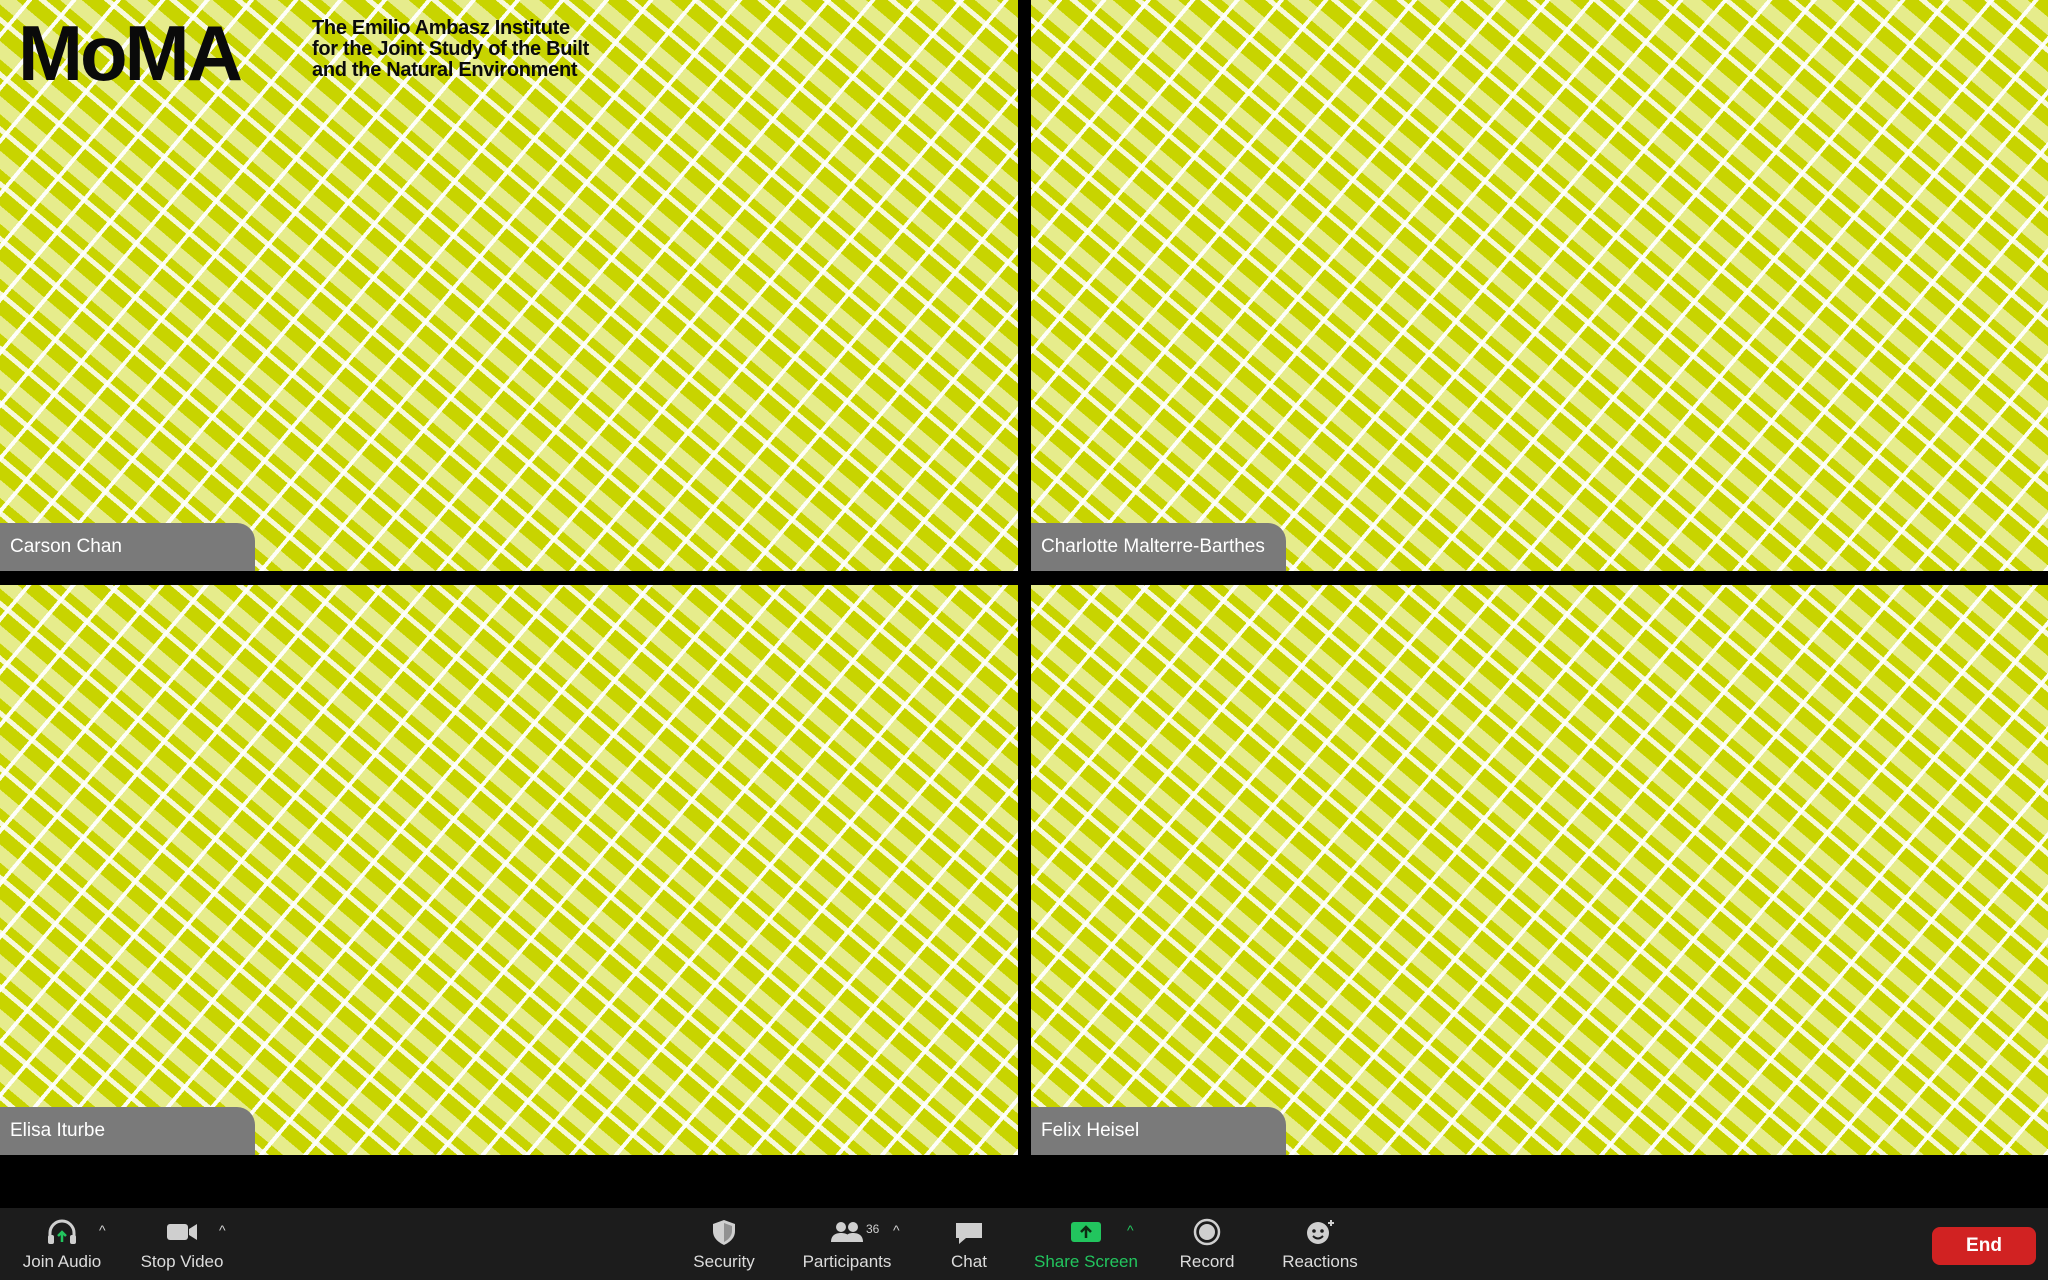 Image resolution: width=2048 pixels, height=1280 pixels. Describe the element at coordinates (1086, 1232) in the screenshot. I see `share-screen-icon` at that location.